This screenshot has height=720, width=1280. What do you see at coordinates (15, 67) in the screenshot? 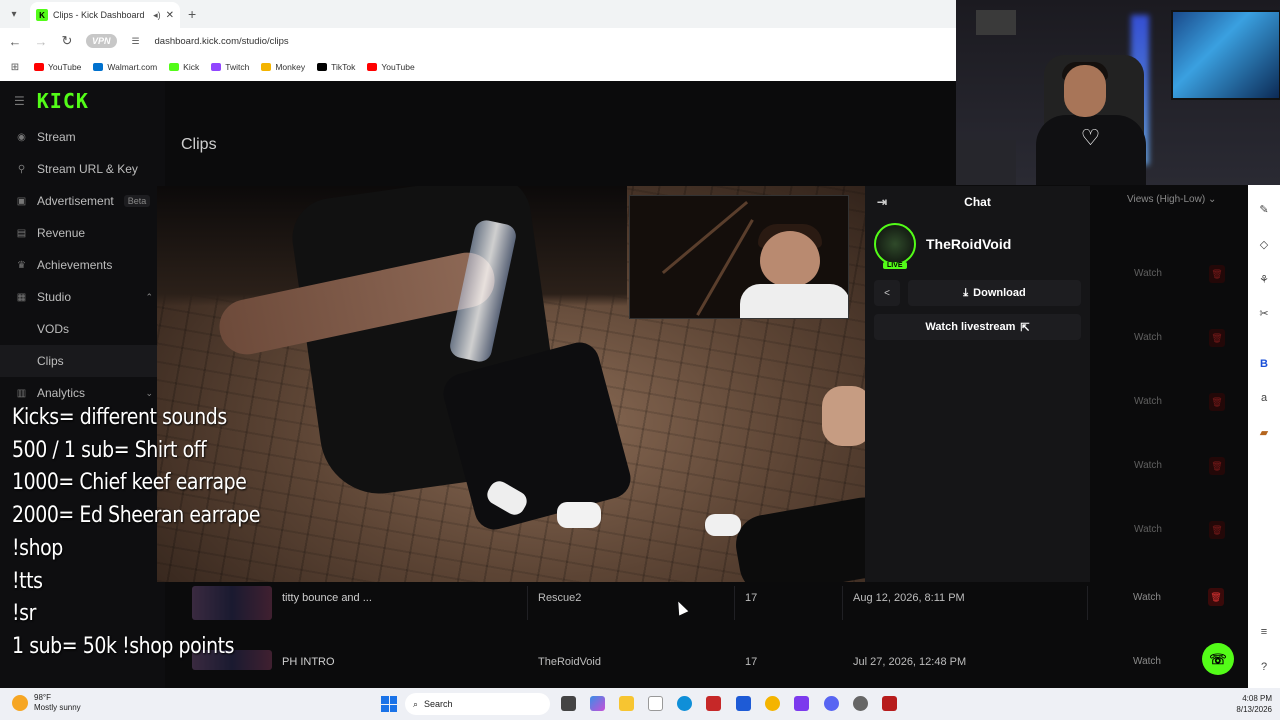
I see `apps-icon: ⊞` at bounding box center [15, 67].